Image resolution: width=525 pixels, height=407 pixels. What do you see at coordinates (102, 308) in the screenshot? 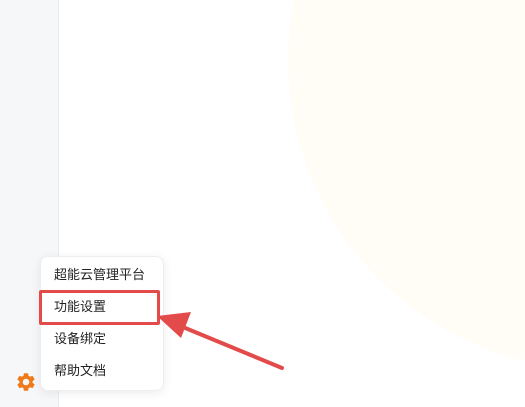
I see `menu-item-feature-settings: 功能设置` at bounding box center [102, 308].